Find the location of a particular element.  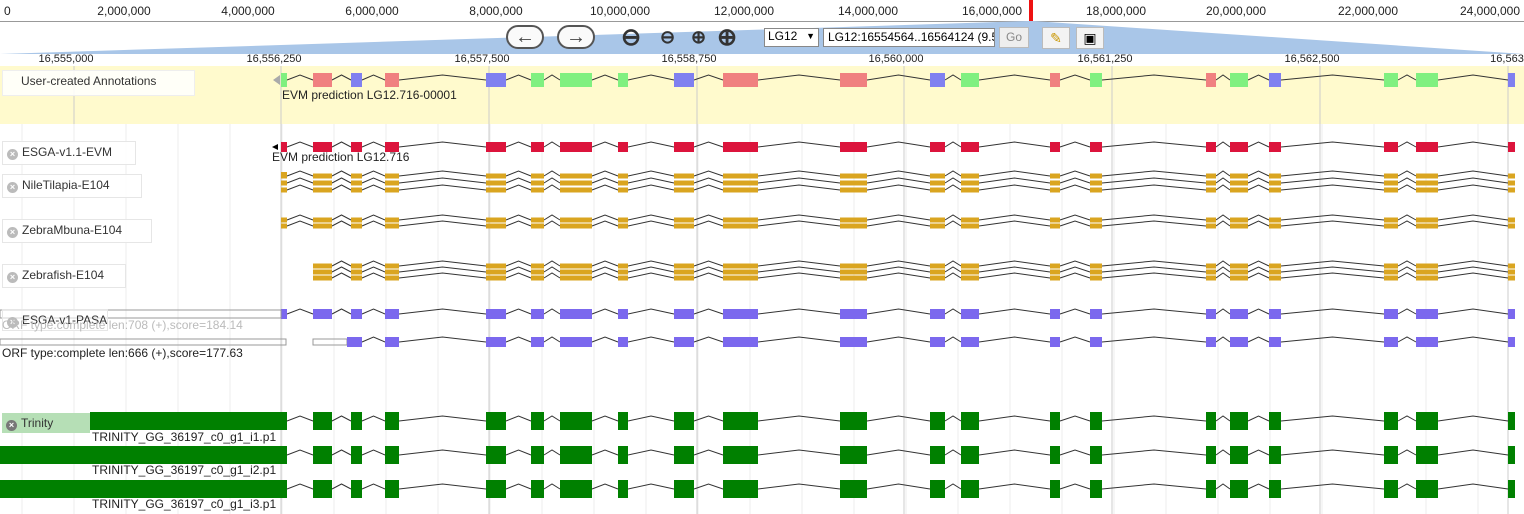

go-button: Go is located at coordinates (1014, 37).